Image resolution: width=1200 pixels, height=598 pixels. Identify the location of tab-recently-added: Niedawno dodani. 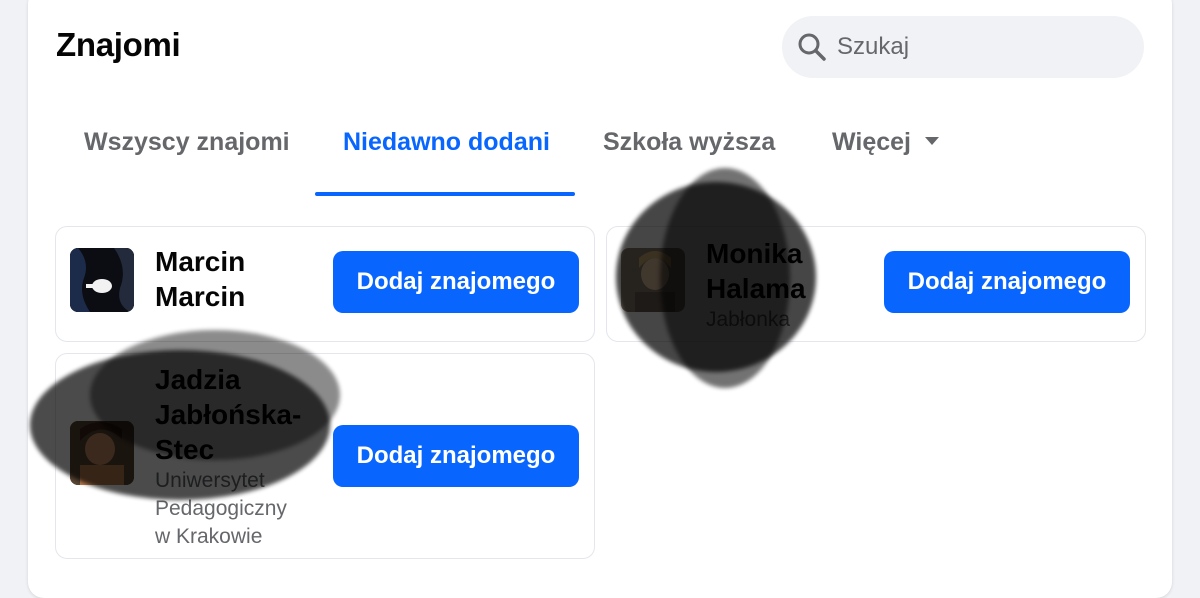
(446, 142).